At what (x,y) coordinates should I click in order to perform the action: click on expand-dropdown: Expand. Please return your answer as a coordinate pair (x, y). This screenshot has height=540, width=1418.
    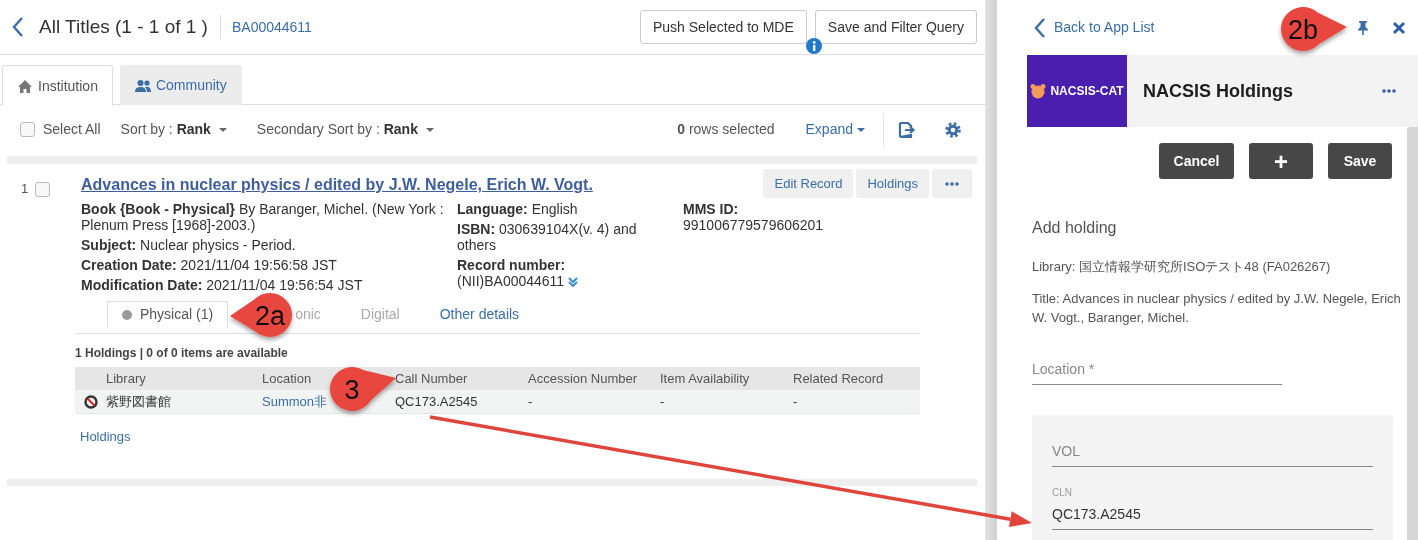
    Looking at the image, I should click on (835, 129).